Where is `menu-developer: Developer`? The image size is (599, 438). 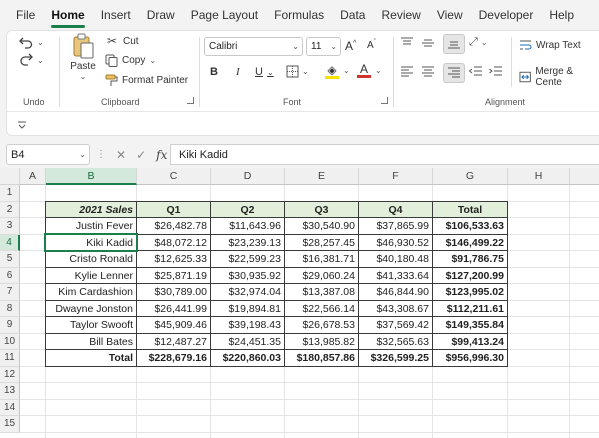 menu-developer: Developer is located at coordinates (506, 15).